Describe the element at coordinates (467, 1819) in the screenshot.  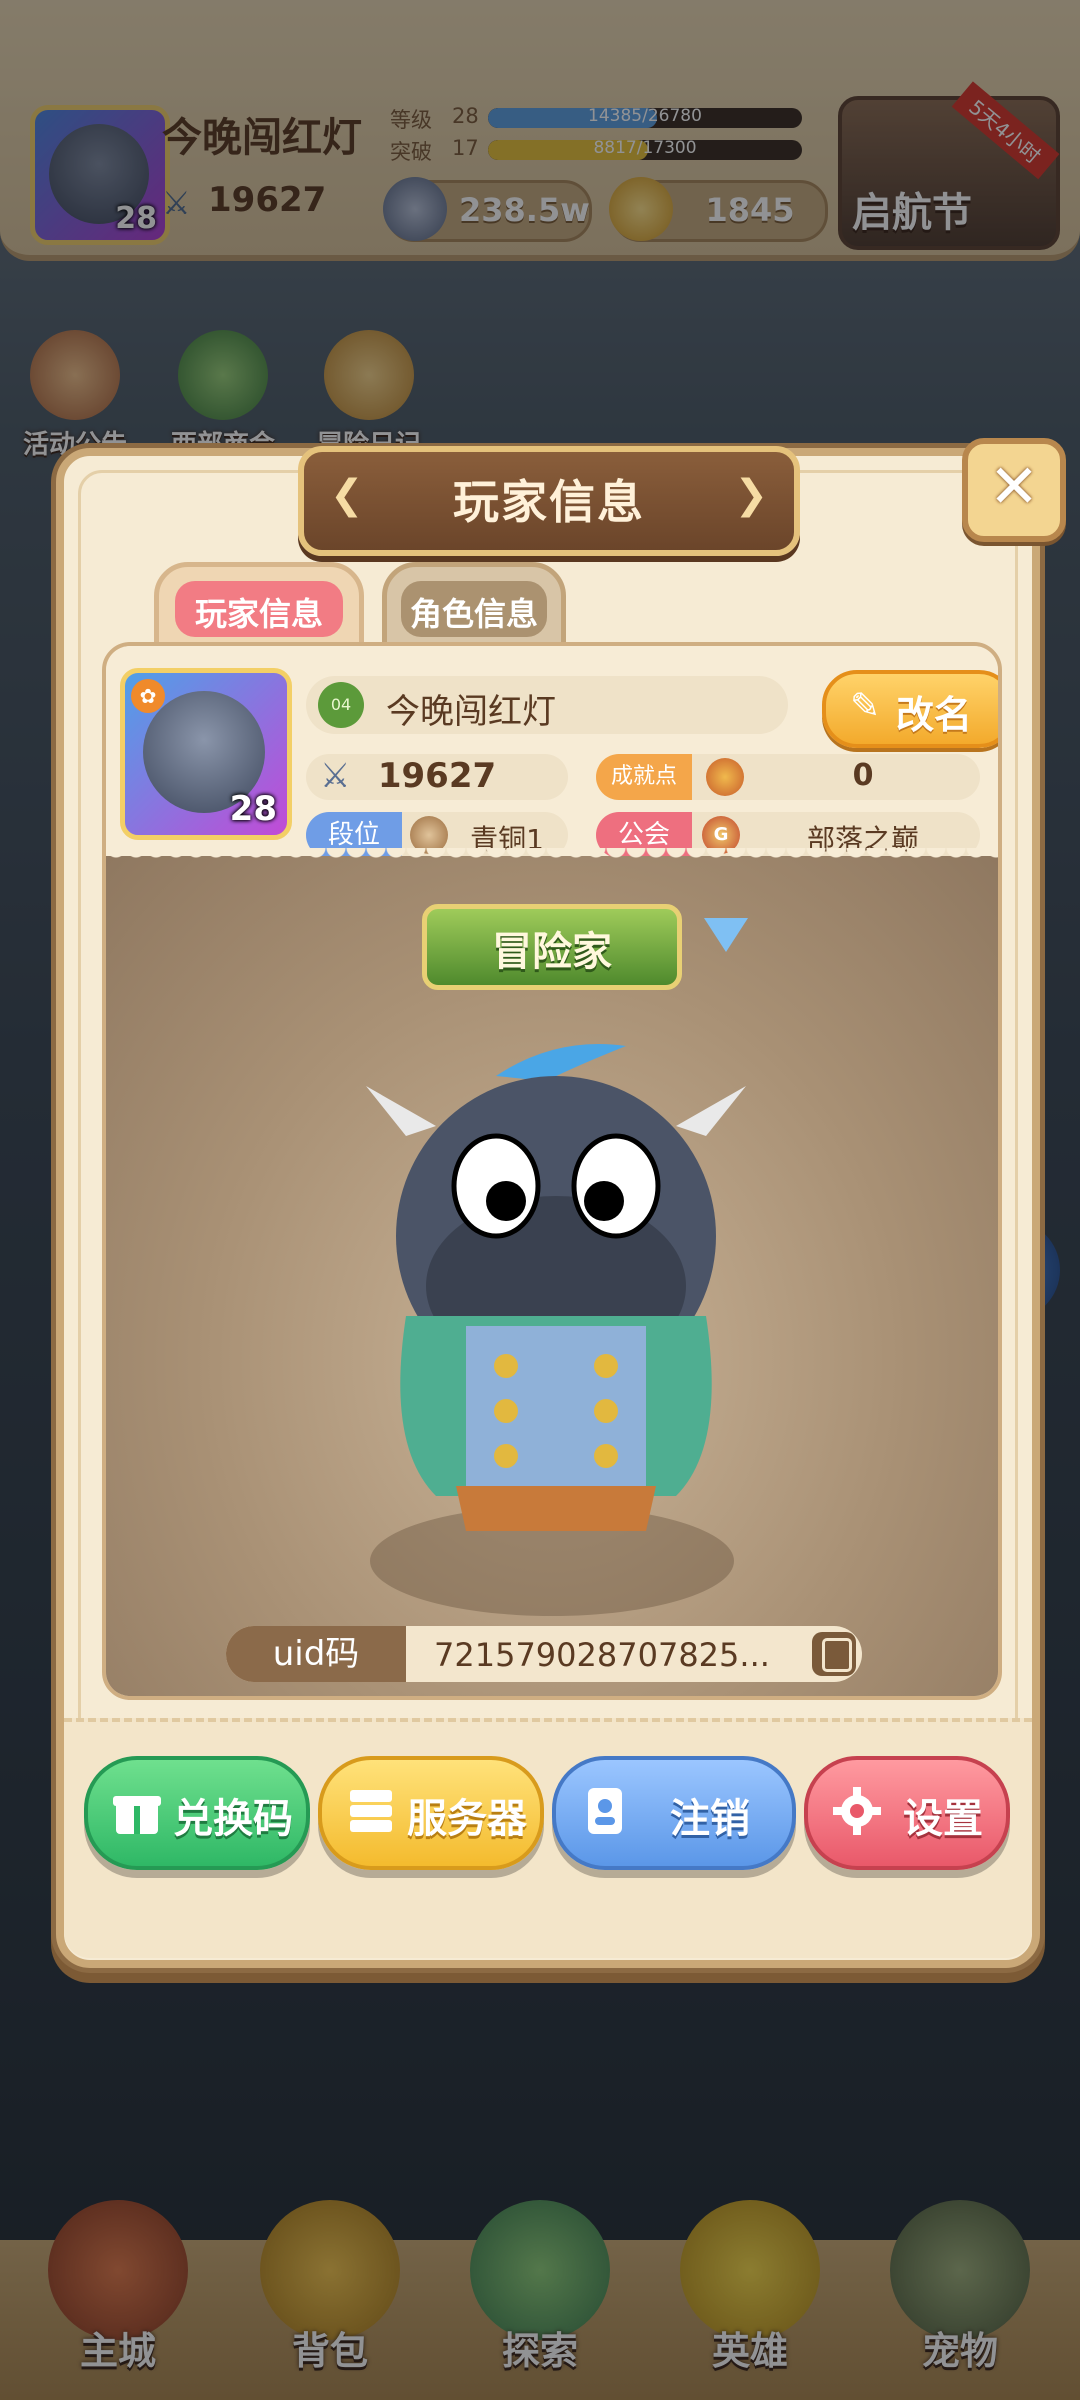
I see `server-label: 服务器` at that location.